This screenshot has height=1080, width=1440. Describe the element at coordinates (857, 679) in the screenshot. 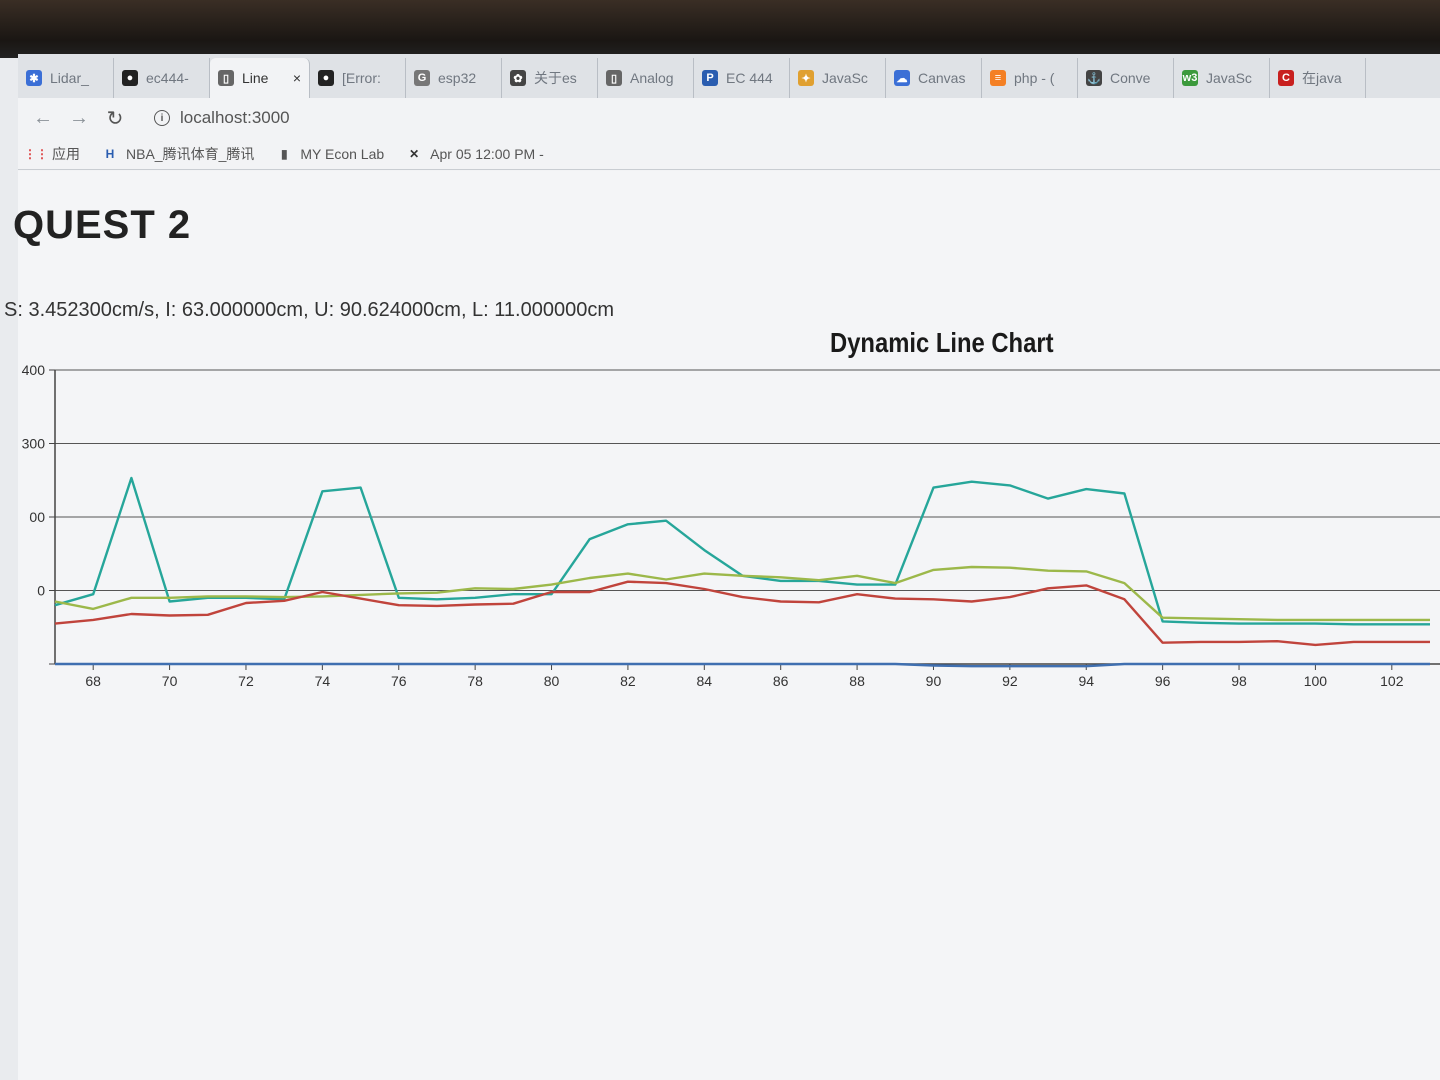

I see `x-tick-label: 88` at that location.